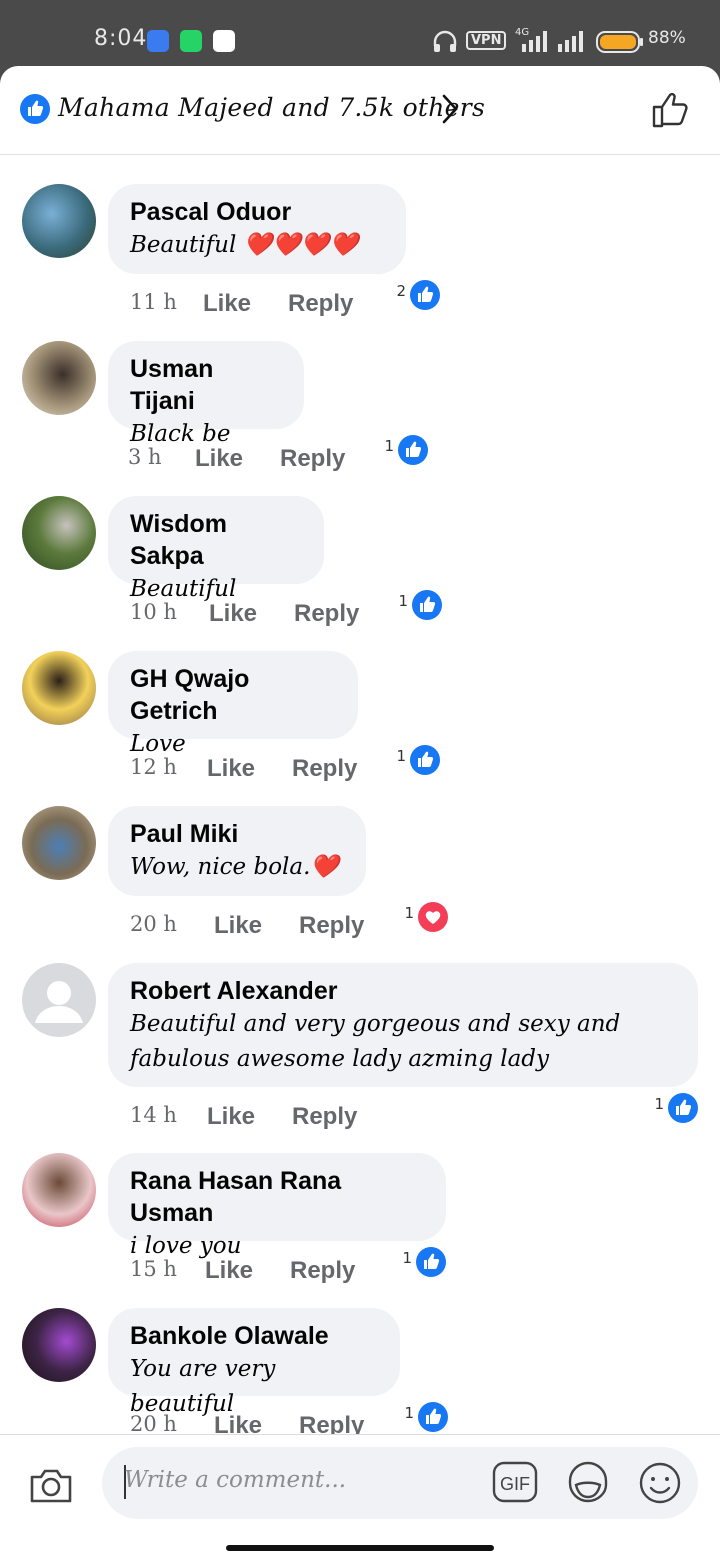 The image size is (720, 1560). What do you see at coordinates (237, 851) in the screenshot?
I see `comment-bubble: Paul Miki Wow, nice bola.❤️` at bounding box center [237, 851].